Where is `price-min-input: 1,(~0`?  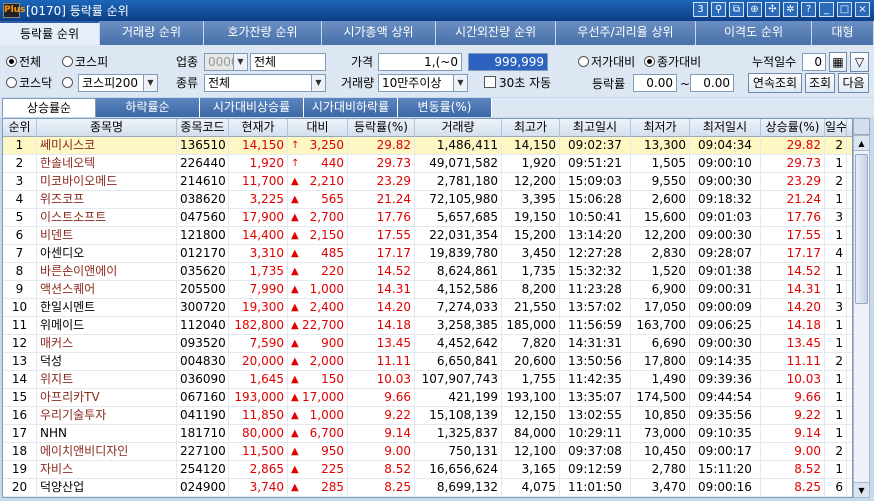
price-min-input: 1,(~0 is located at coordinates (420, 62).